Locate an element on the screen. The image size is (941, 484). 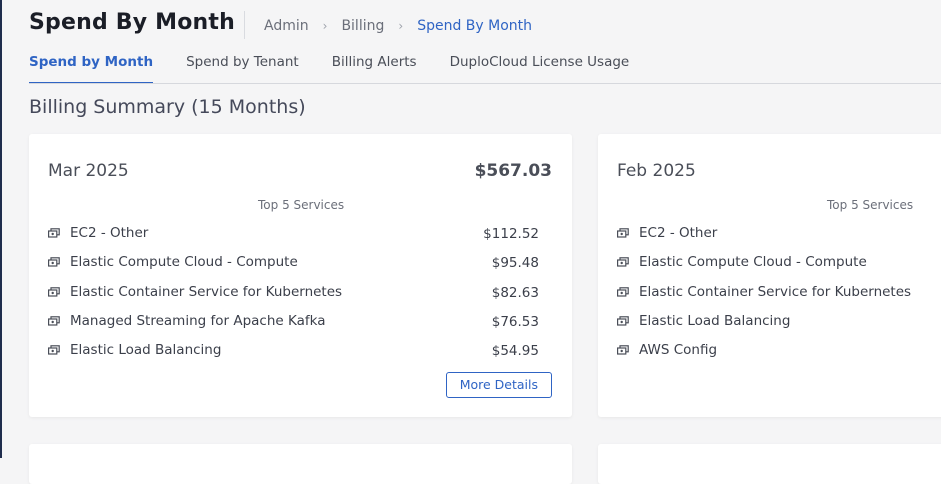
breadcrumb-billing: Billing is located at coordinates (362, 26).